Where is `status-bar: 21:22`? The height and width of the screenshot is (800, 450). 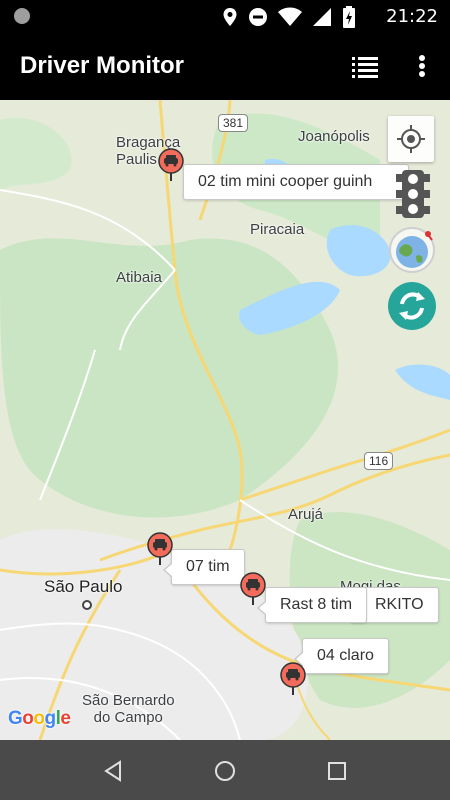
status-bar: 21:22 is located at coordinates (225, 16).